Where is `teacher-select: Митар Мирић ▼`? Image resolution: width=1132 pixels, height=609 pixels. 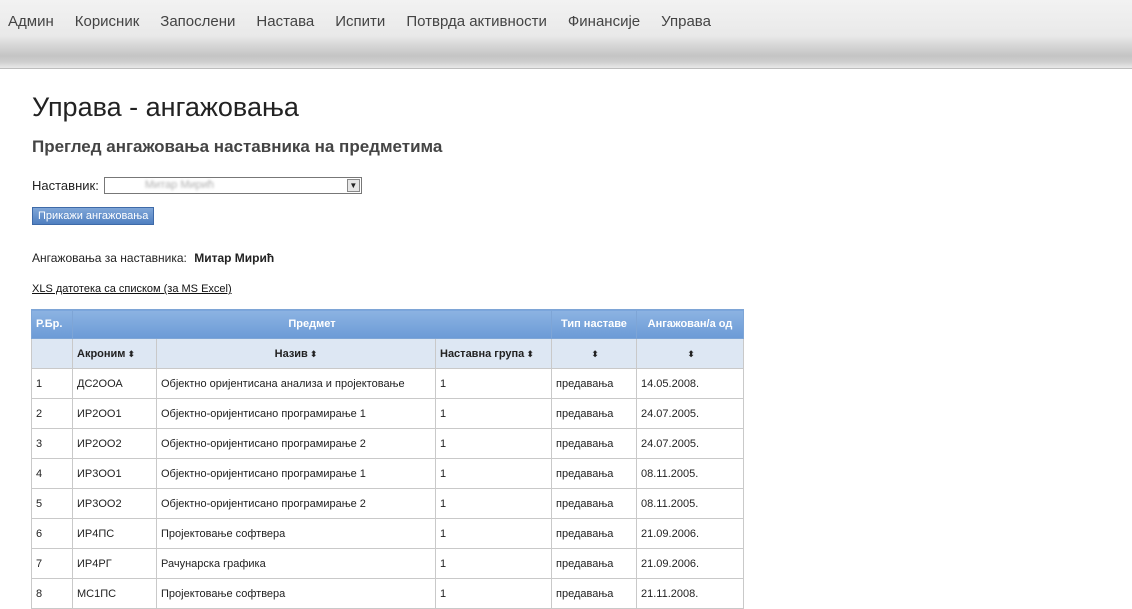
teacher-select: Митар Мирић ▼ is located at coordinates (232, 185).